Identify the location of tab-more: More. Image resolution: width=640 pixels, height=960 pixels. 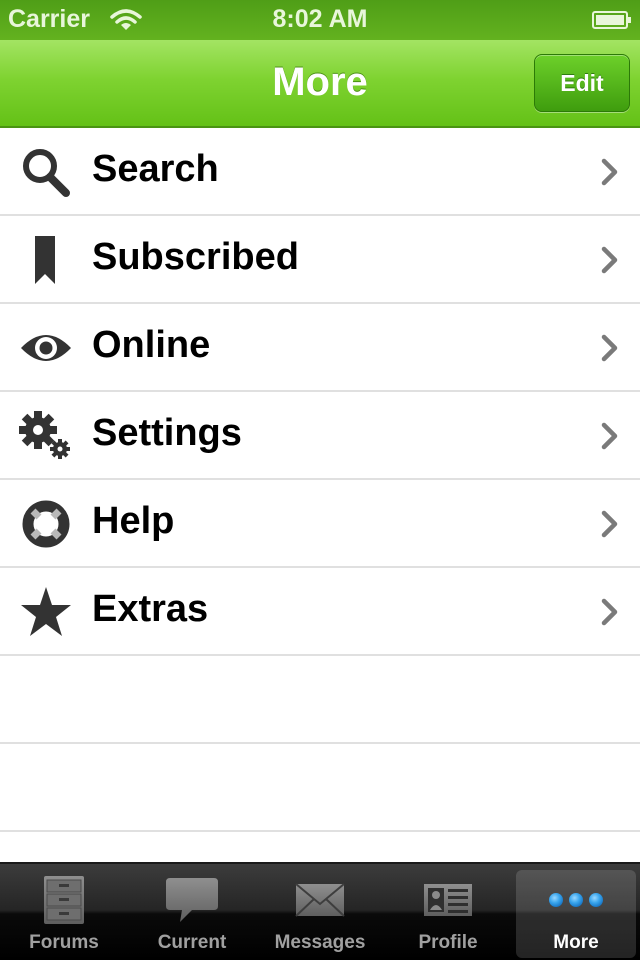
(576, 914).